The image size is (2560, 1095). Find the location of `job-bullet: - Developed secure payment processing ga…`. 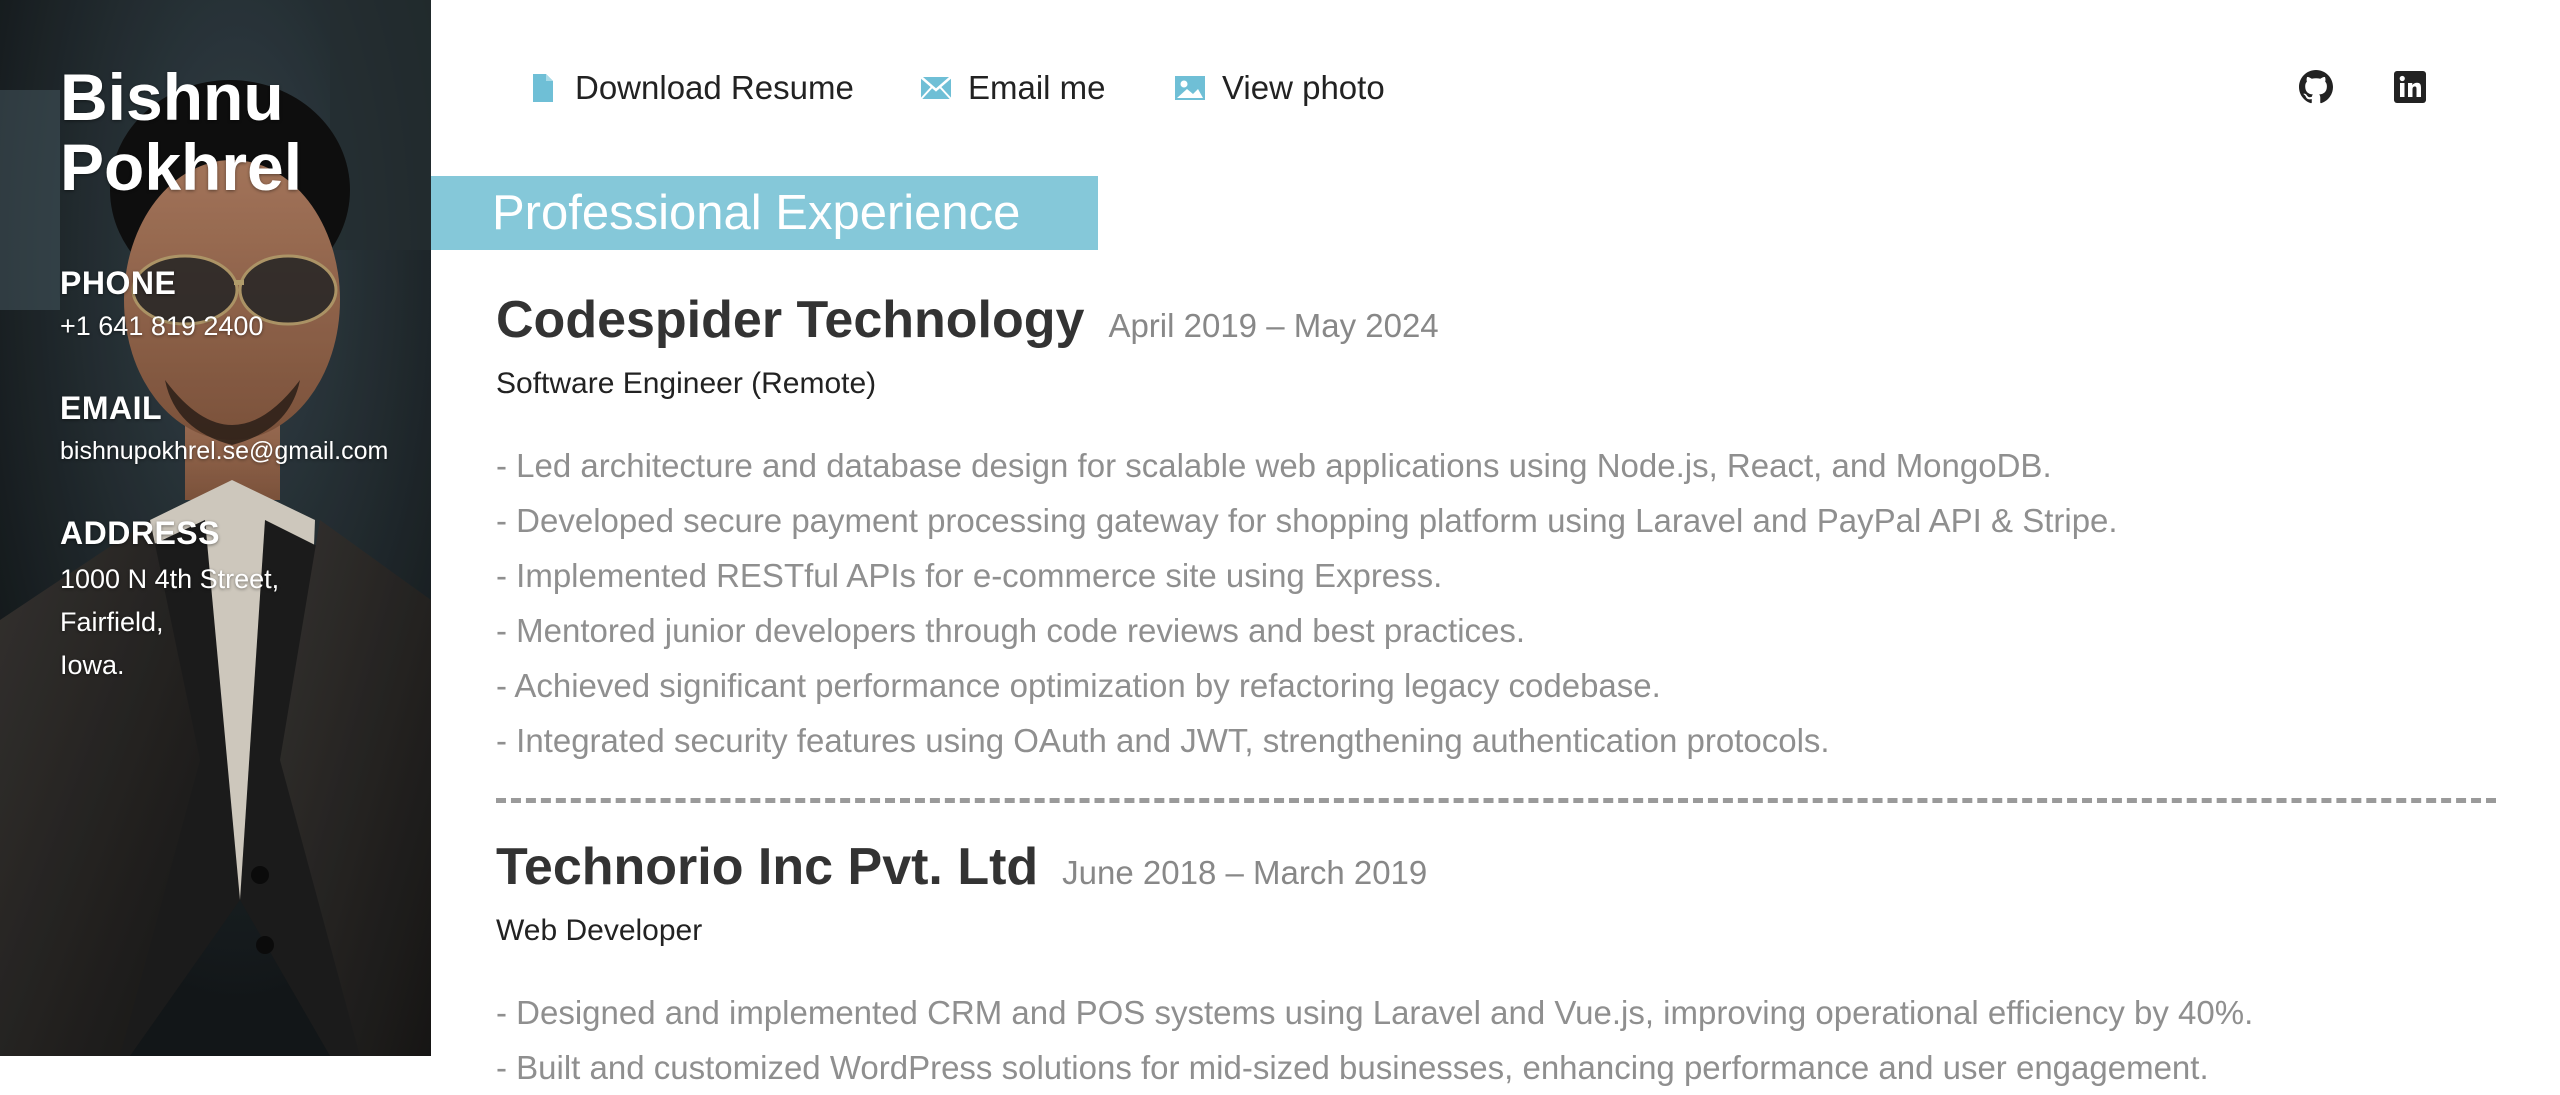

job-bullet: - Developed secure payment processing ga… is located at coordinates (1307, 520).